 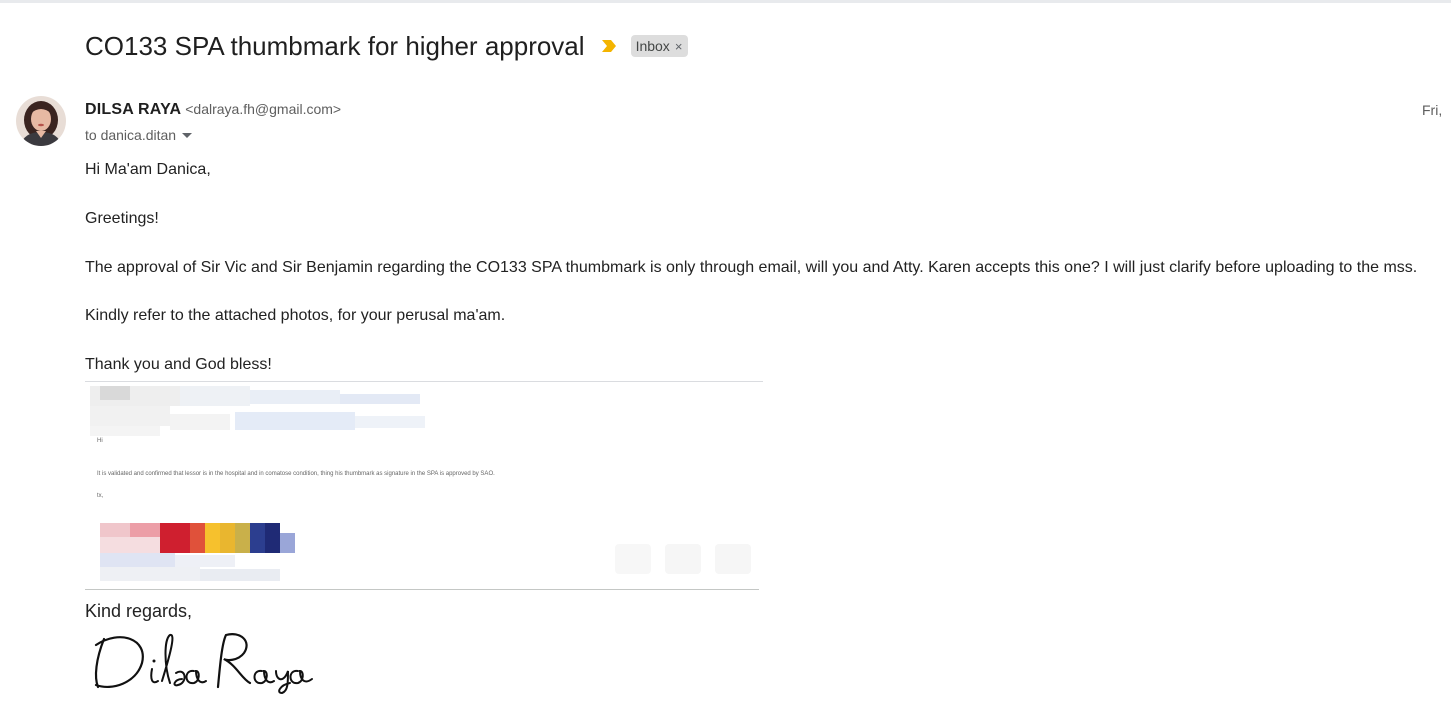 I want to click on sender-email: <dalraya.fh@gmail.com>, so click(x=263, y=109).